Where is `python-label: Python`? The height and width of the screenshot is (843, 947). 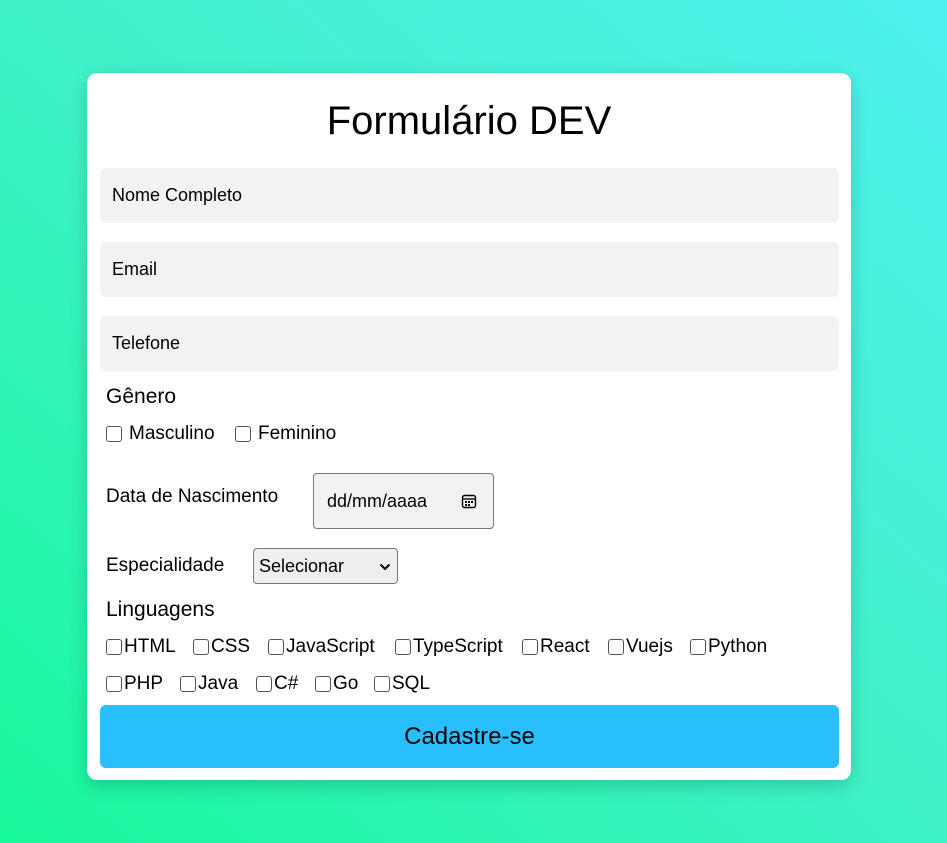 python-label: Python is located at coordinates (738, 646).